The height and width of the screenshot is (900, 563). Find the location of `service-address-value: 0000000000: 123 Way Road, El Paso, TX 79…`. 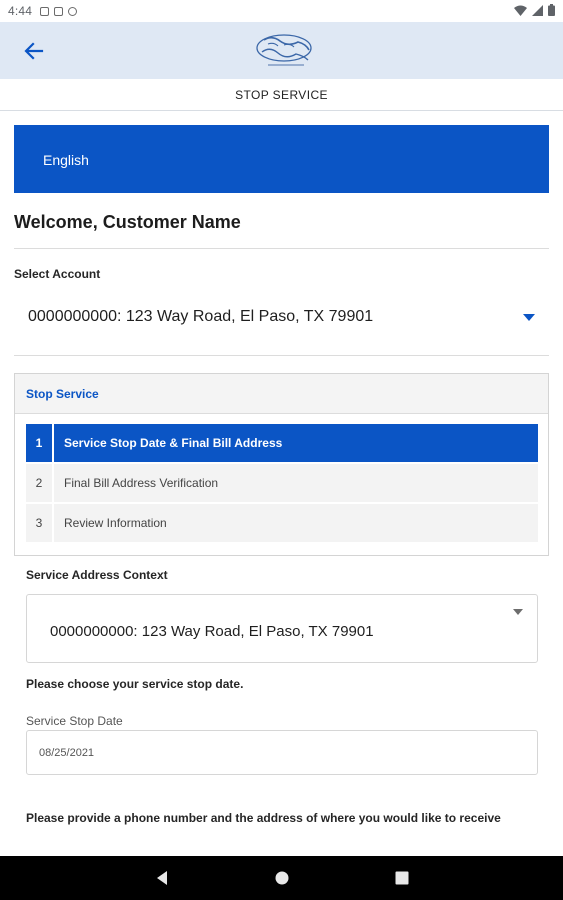

service-address-value: 0000000000: 123 Way Road, El Paso, TX 79… is located at coordinates (212, 631).